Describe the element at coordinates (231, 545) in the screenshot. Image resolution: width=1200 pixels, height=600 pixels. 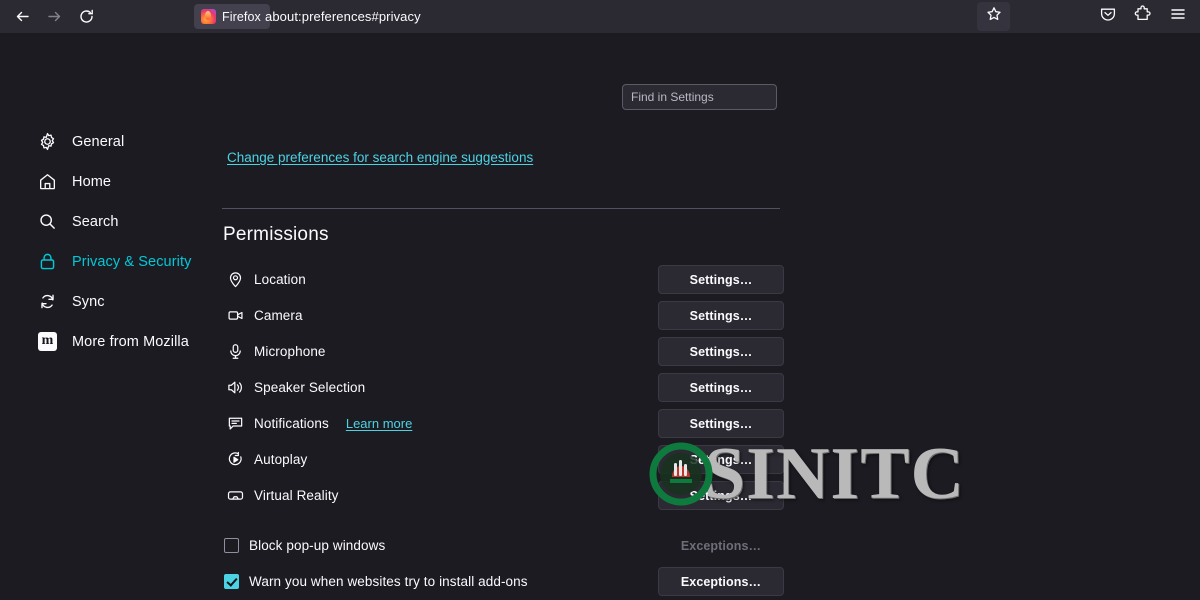
I see `block-popups-checkbox` at that location.